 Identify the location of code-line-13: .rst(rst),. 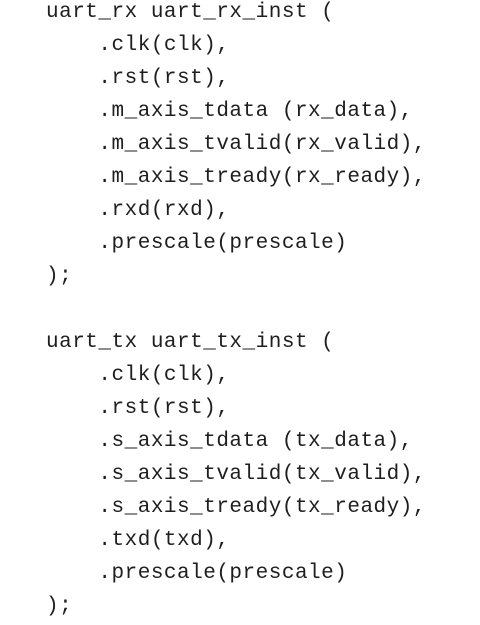
(138, 408).